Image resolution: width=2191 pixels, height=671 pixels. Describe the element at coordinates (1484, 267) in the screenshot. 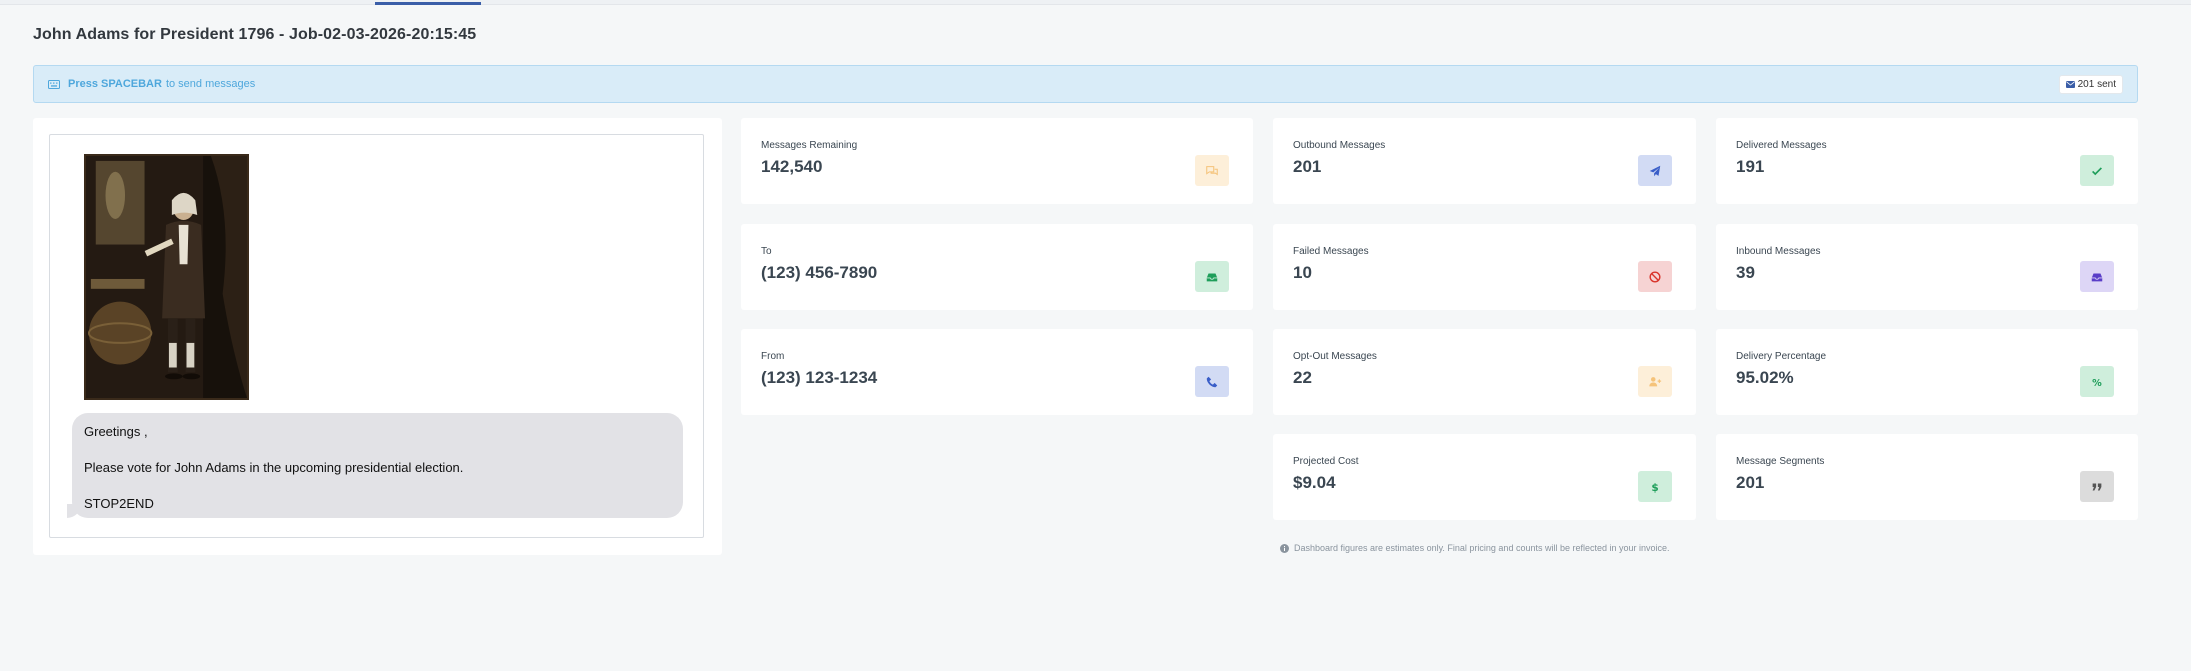

I see `stat-failed-messages: Failed Messages 10` at that location.